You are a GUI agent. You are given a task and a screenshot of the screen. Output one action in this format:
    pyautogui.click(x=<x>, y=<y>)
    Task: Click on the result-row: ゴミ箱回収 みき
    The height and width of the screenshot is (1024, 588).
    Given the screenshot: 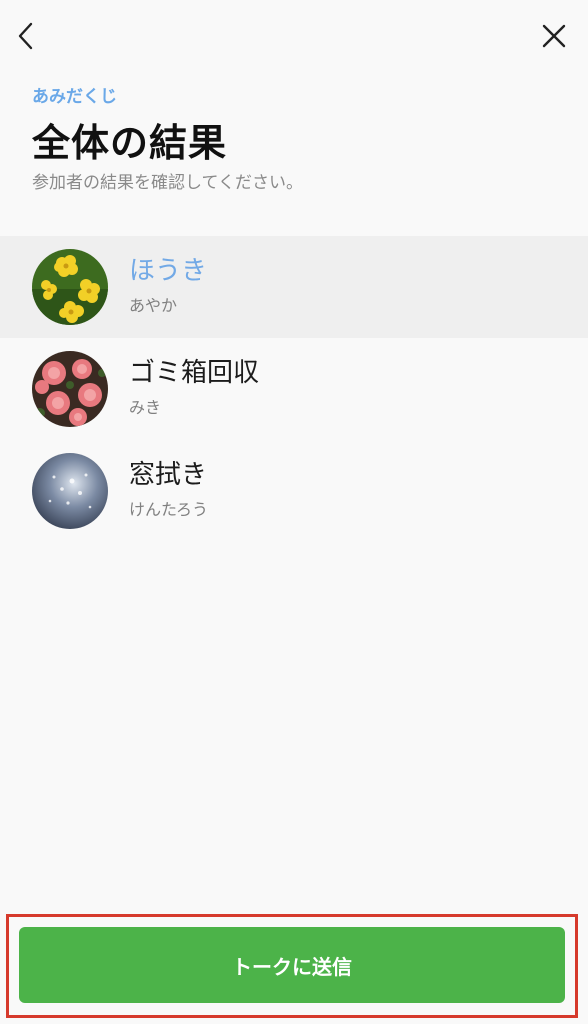 What is the action you would take?
    pyautogui.click(x=294, y=389)
    